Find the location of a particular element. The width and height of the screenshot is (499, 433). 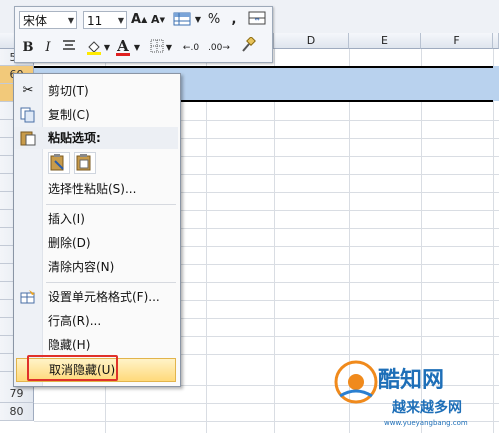

selection-top-border is located at coordinates (263, 67).